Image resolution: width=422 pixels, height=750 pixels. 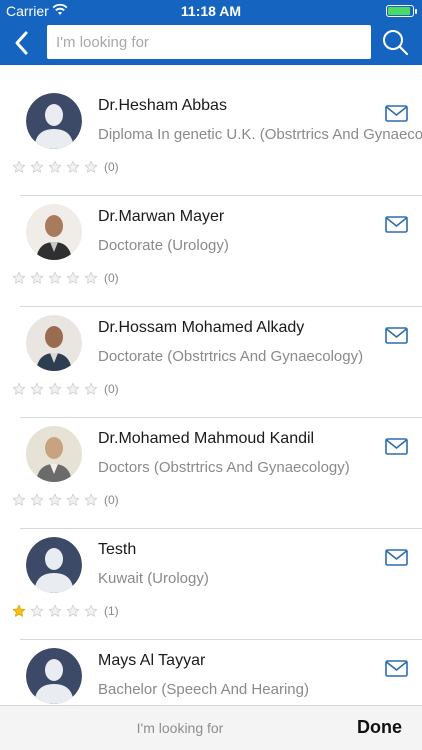 What do you see at coordinates (163, 245) in the screenshot?
I see `doctor-degree: Doctorate (Urology)` at bounding box center [163, 245].